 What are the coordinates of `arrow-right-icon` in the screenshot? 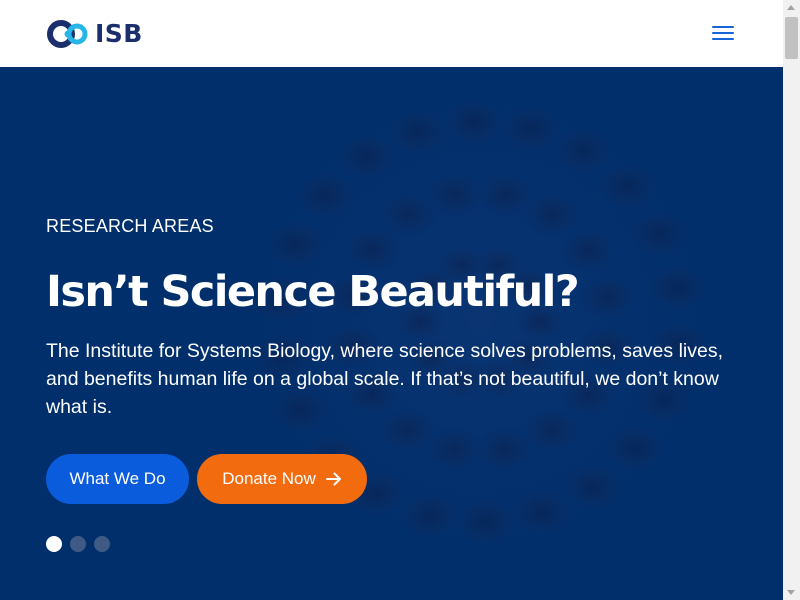 It's located at (333, 479).